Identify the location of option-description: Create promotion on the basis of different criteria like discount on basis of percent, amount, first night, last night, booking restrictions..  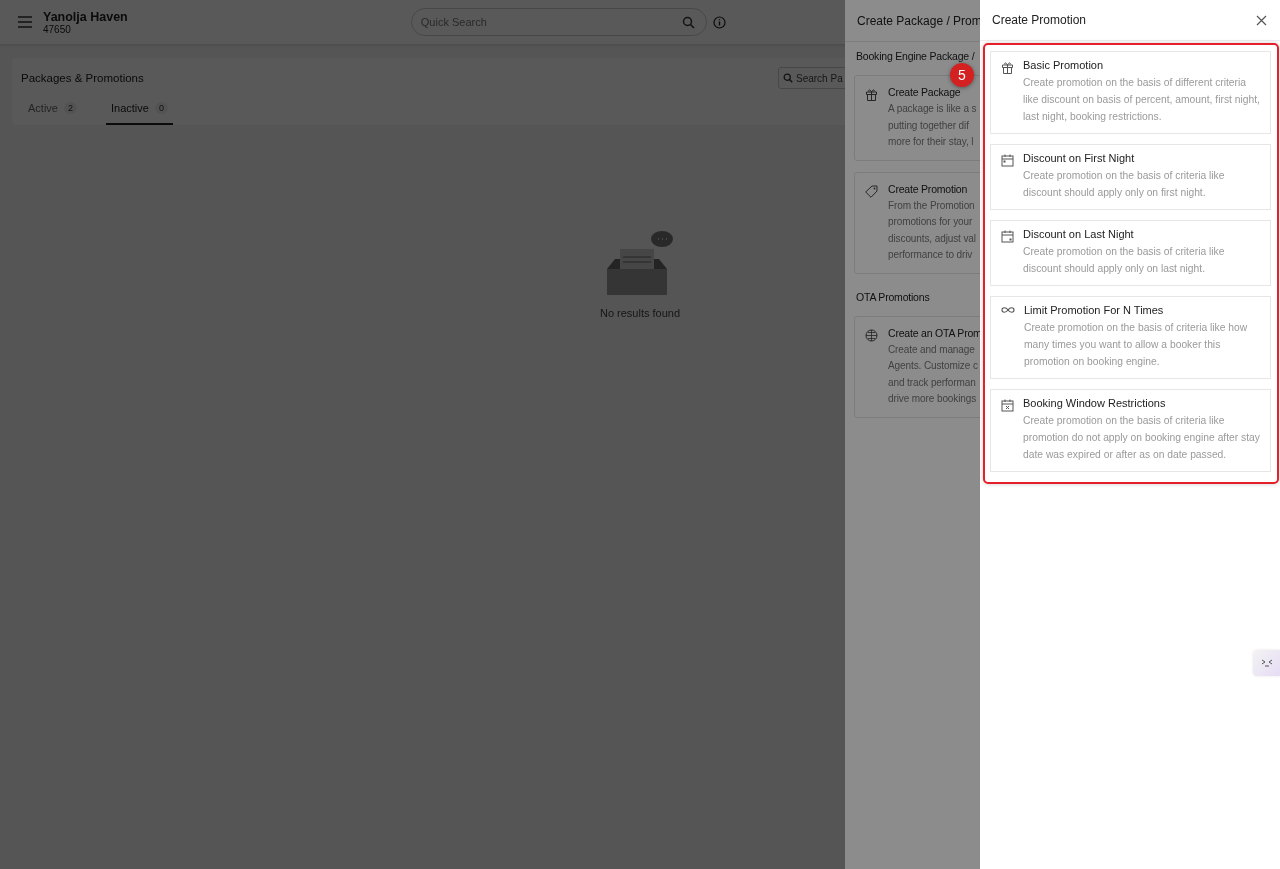
(1142, 100).